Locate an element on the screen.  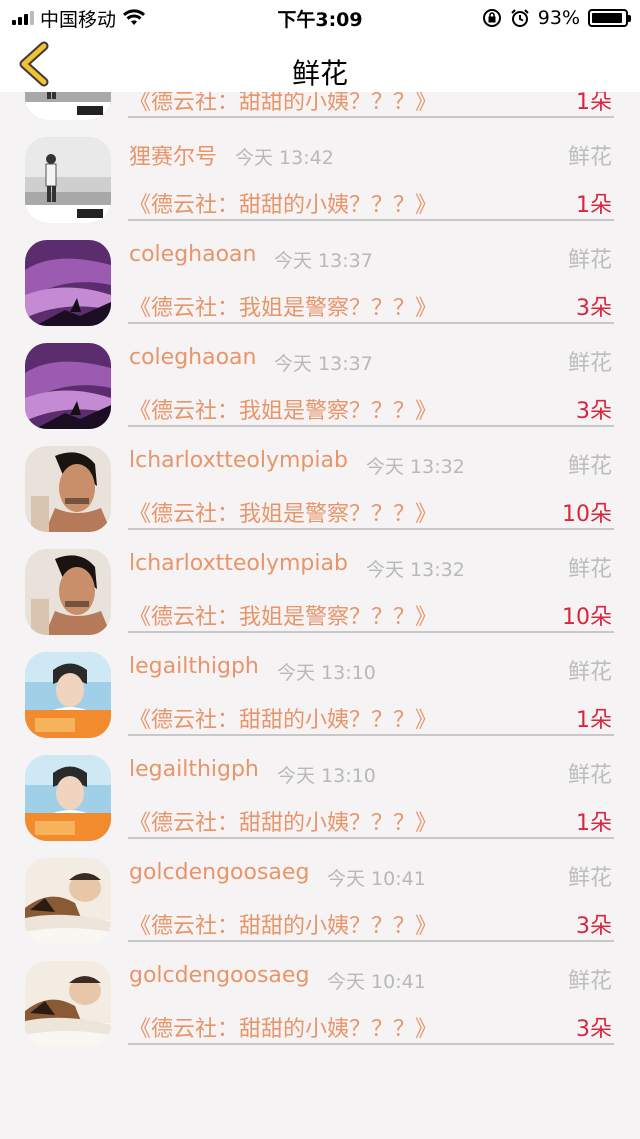
navigation-bar: 鲜花 is located at coordinates (320, 64).